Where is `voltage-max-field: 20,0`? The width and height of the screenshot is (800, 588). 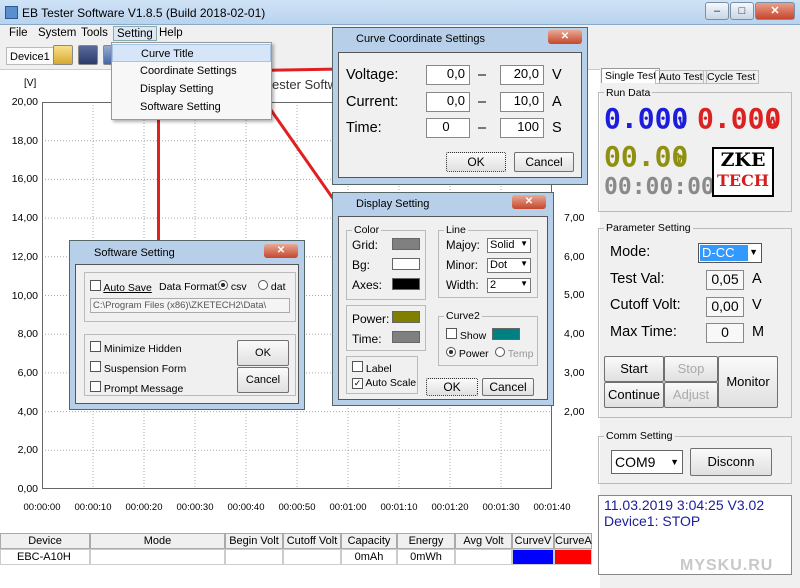 voltage-max-field: 20,0 is located at coordinates (522, 75).